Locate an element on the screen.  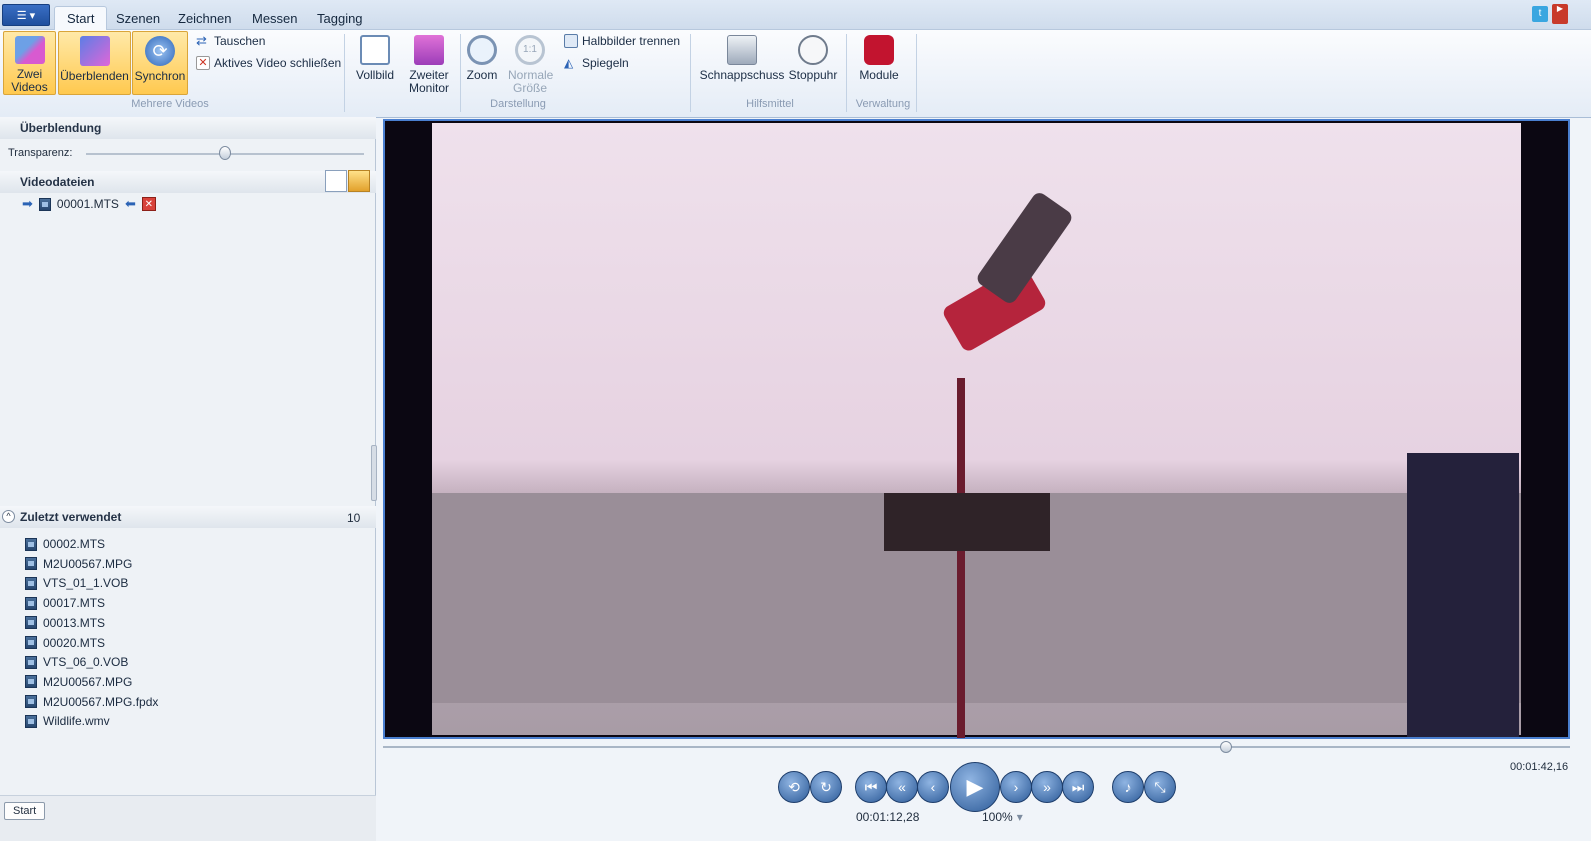
swap-icon: ⇄ is located at coordinates (201, 40).